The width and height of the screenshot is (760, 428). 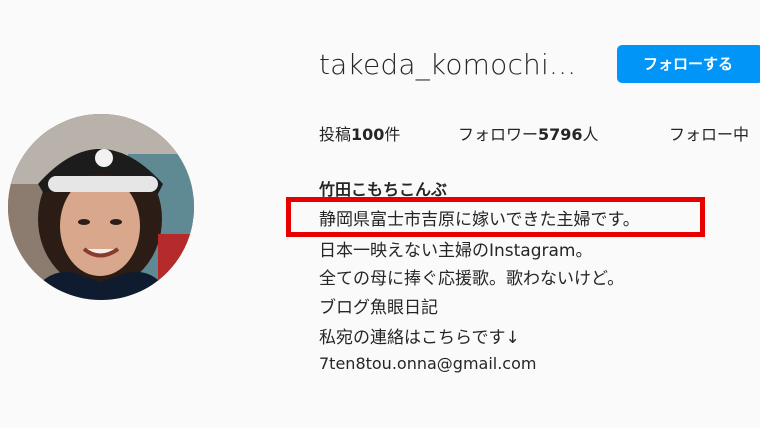 What do you see at coordinates (560, 134) in the screenshot?
I see `stat-followers-count: 5796` at bounding box center [560, 134].